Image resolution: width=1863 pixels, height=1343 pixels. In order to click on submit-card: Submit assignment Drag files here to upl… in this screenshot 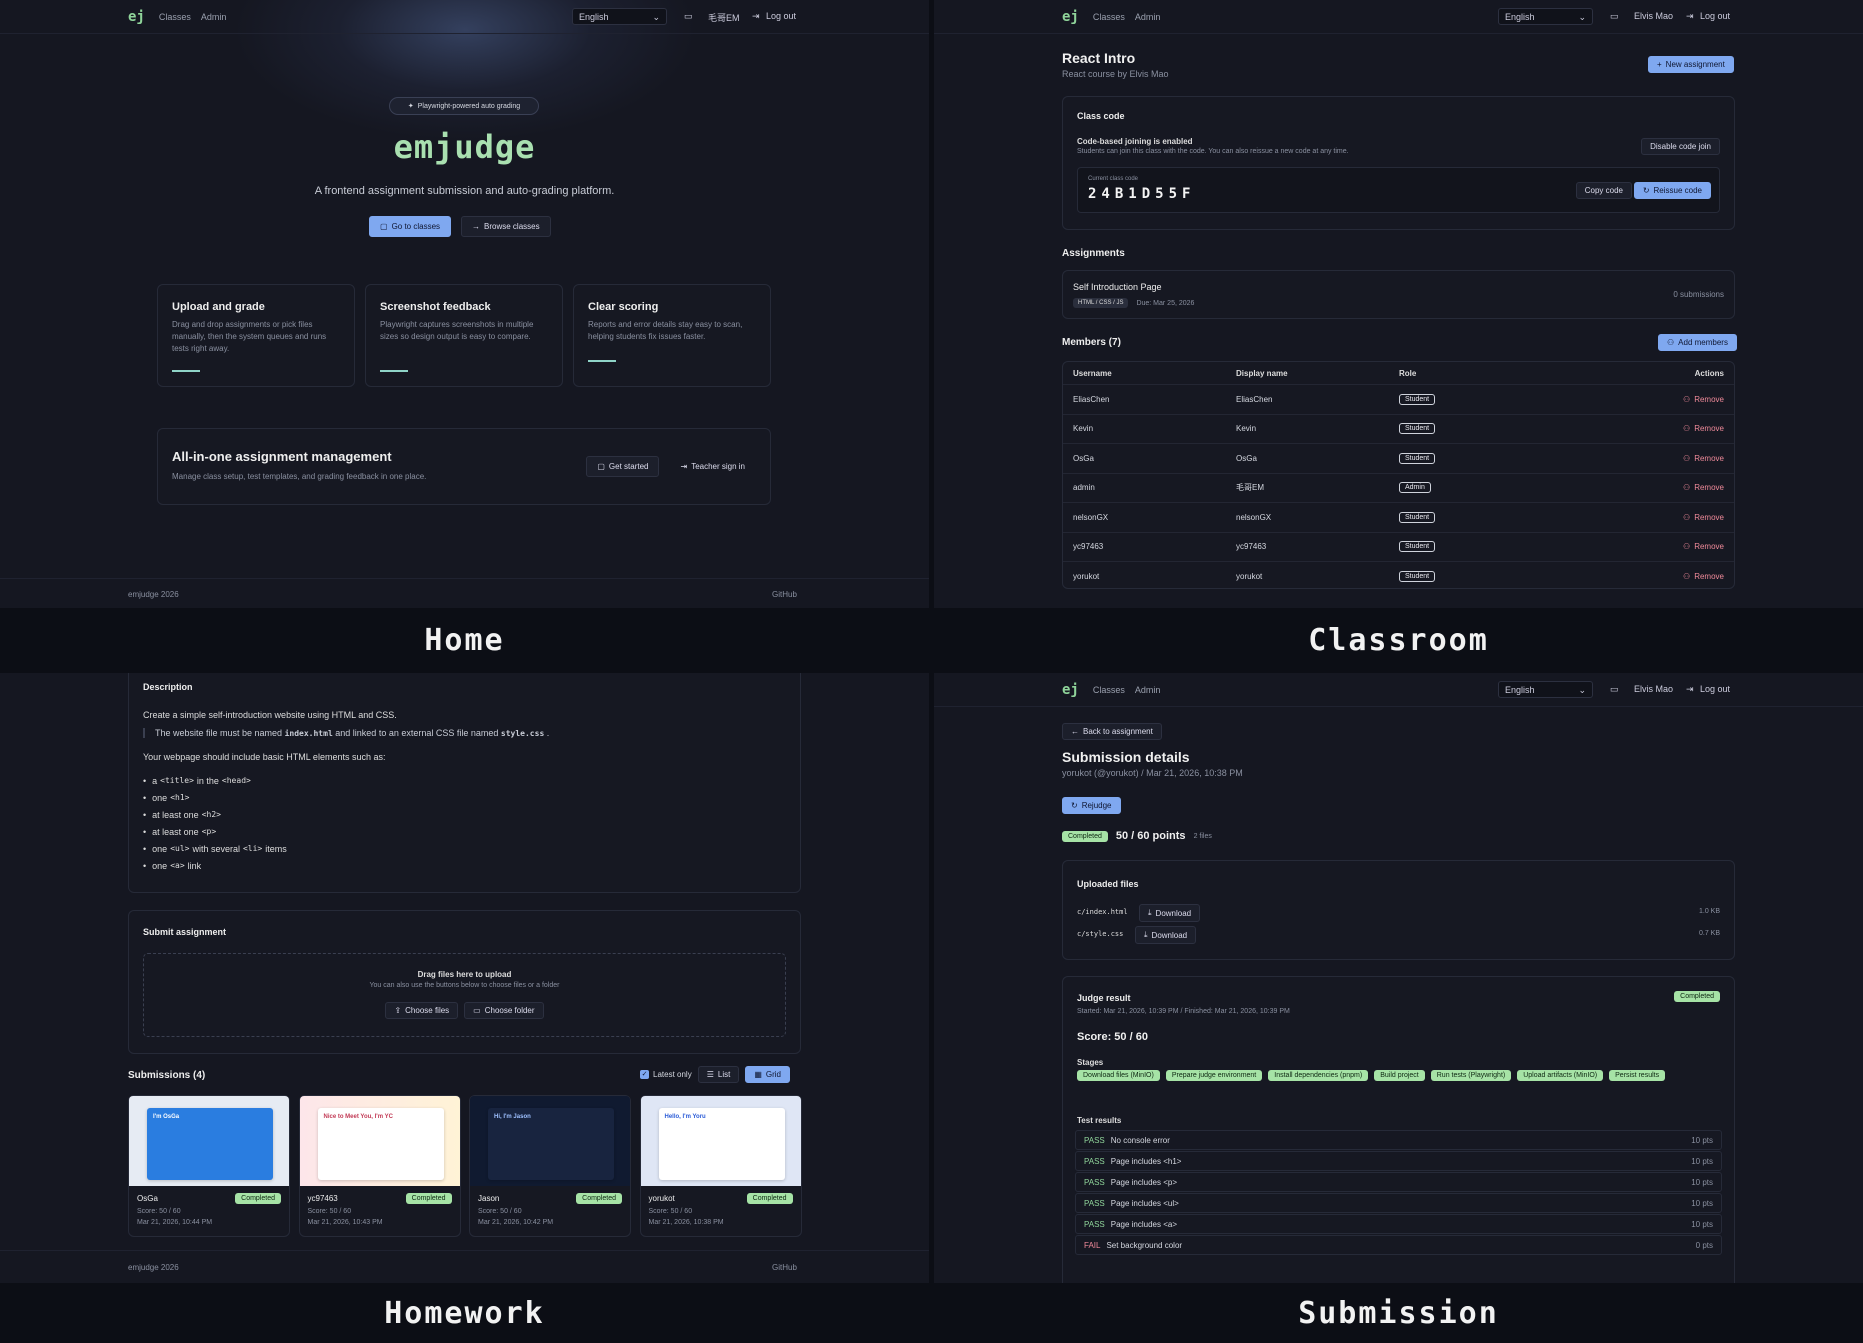, I will do `click(464, 982)`.